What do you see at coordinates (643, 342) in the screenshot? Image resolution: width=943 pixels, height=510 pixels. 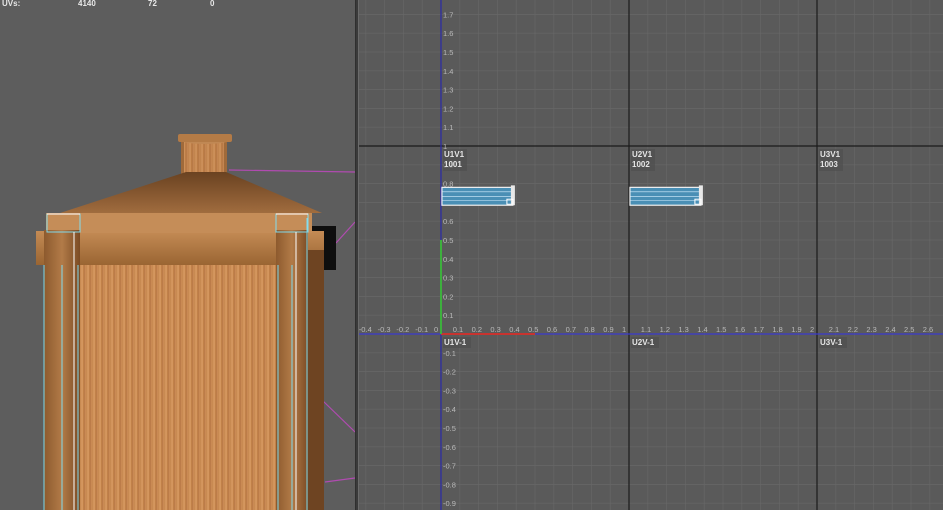 I see `tile-name-label: U2V-1` at bounding box center [643, 342].